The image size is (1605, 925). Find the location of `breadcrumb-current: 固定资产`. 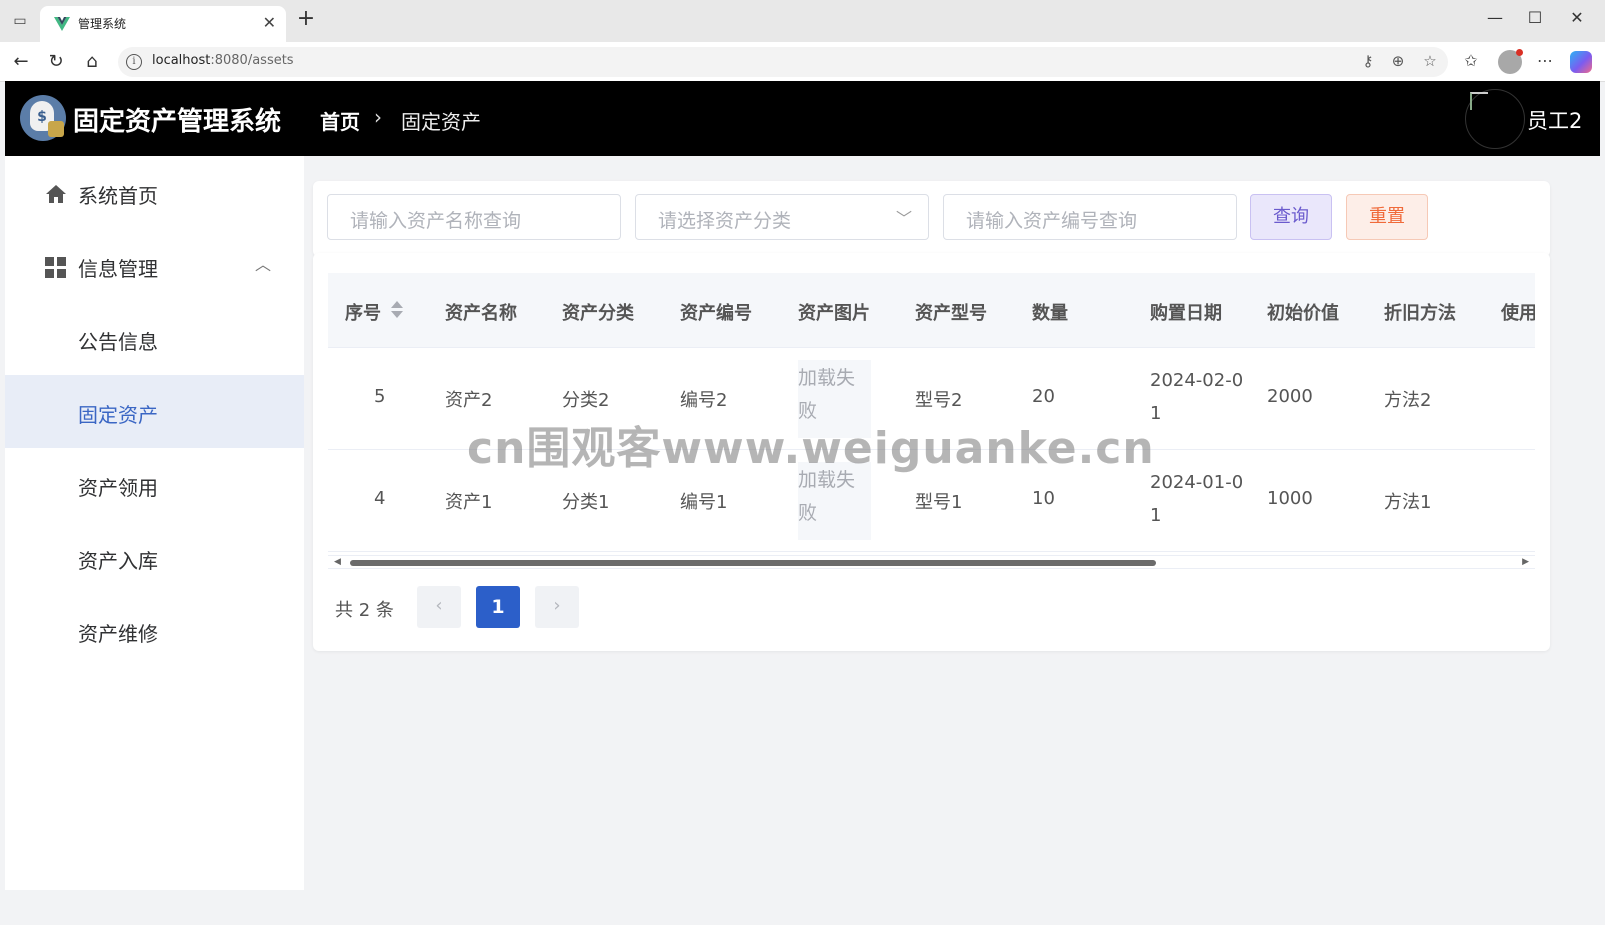

breadcrumb-current: 固定资产 is located at coordinates (441, 122).